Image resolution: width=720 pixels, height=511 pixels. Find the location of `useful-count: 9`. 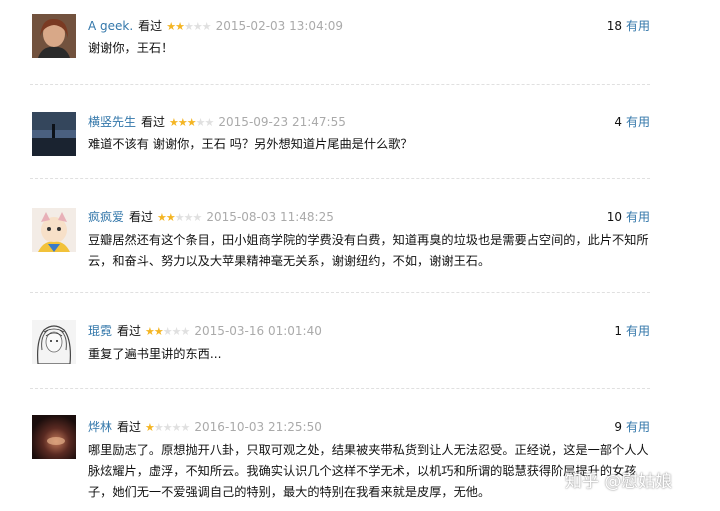

useful-count: 9 is located at coordinates (618, 427).